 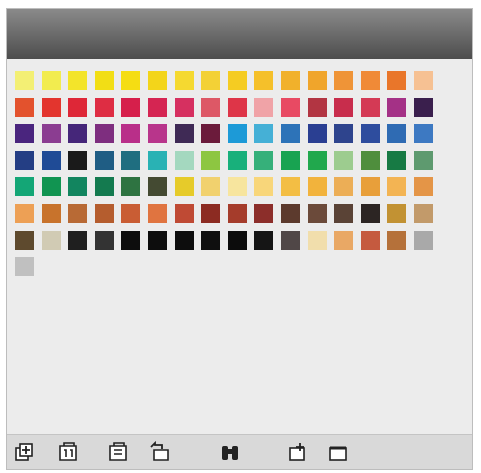 I want to click on new-folder-button, so click(x=338, y=452).